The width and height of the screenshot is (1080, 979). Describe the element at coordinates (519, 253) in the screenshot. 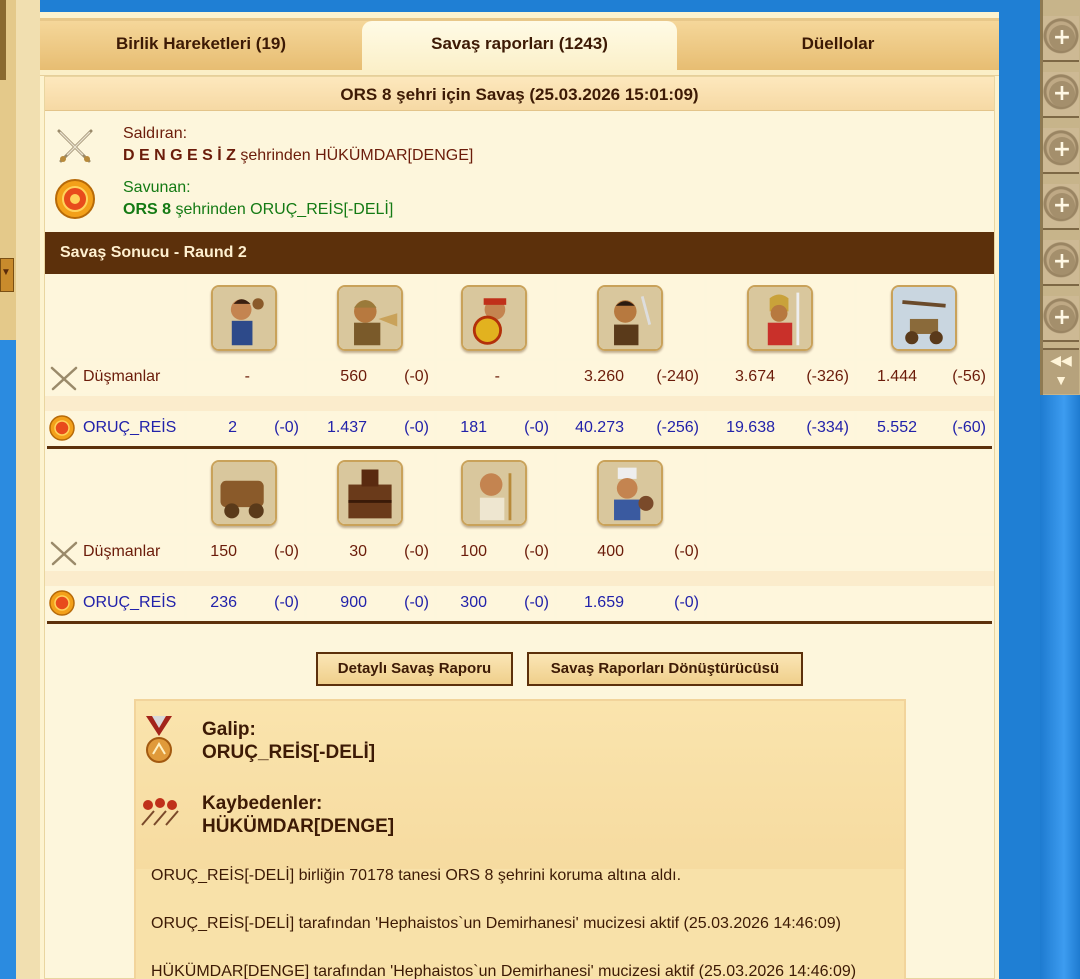

I see `battle-result-header: Savaş Sonucu - Raund 2` at that location.